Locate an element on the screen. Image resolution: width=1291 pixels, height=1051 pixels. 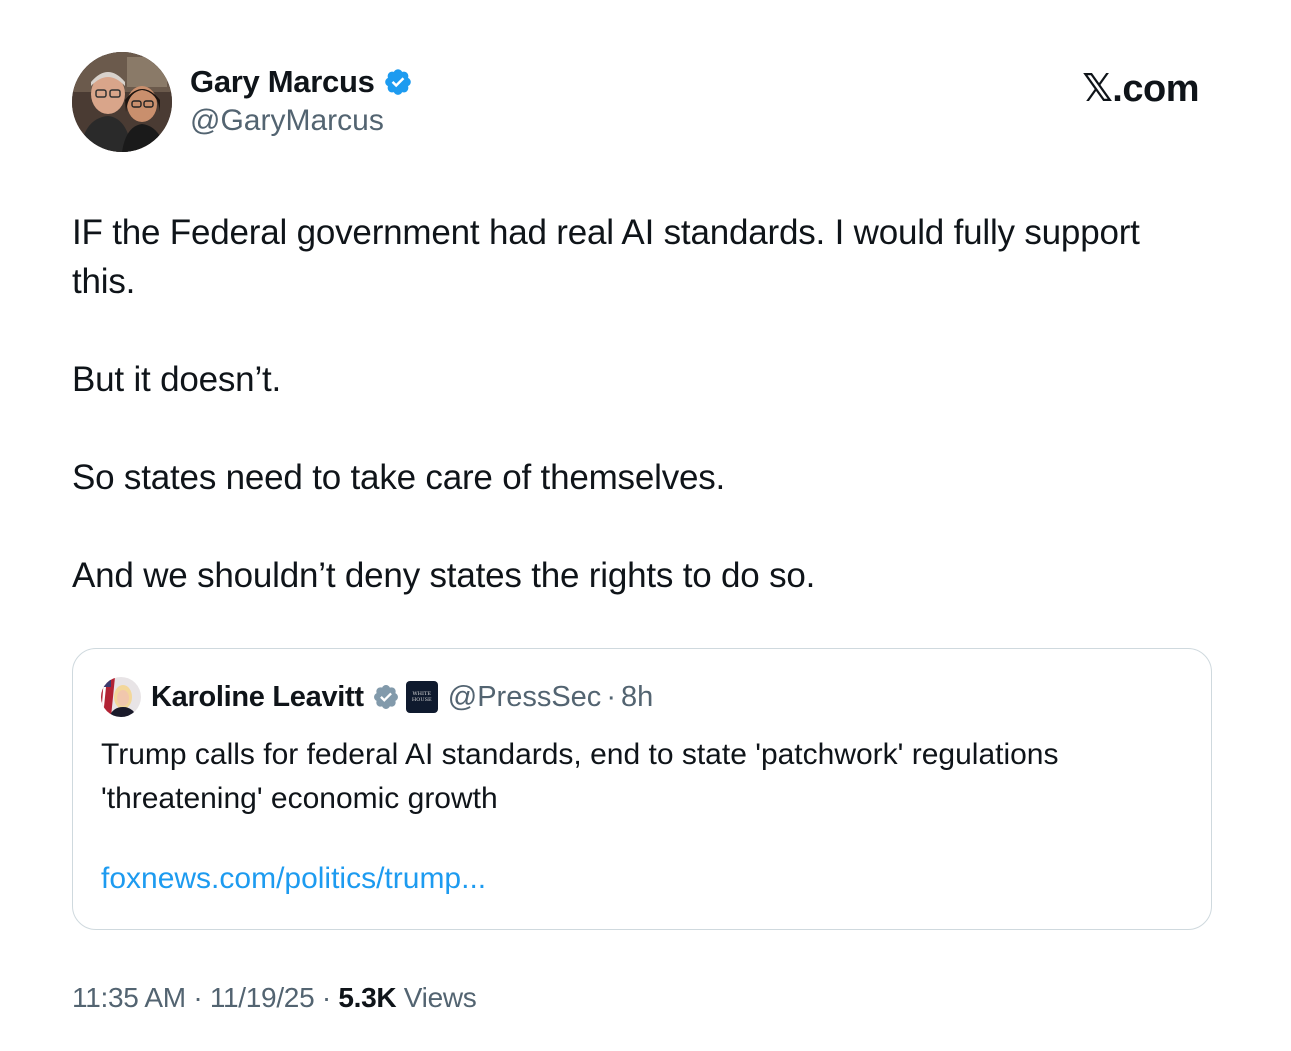
white-house-badge-icon: WHITE HOUSE is located at coordinates (421, 697).